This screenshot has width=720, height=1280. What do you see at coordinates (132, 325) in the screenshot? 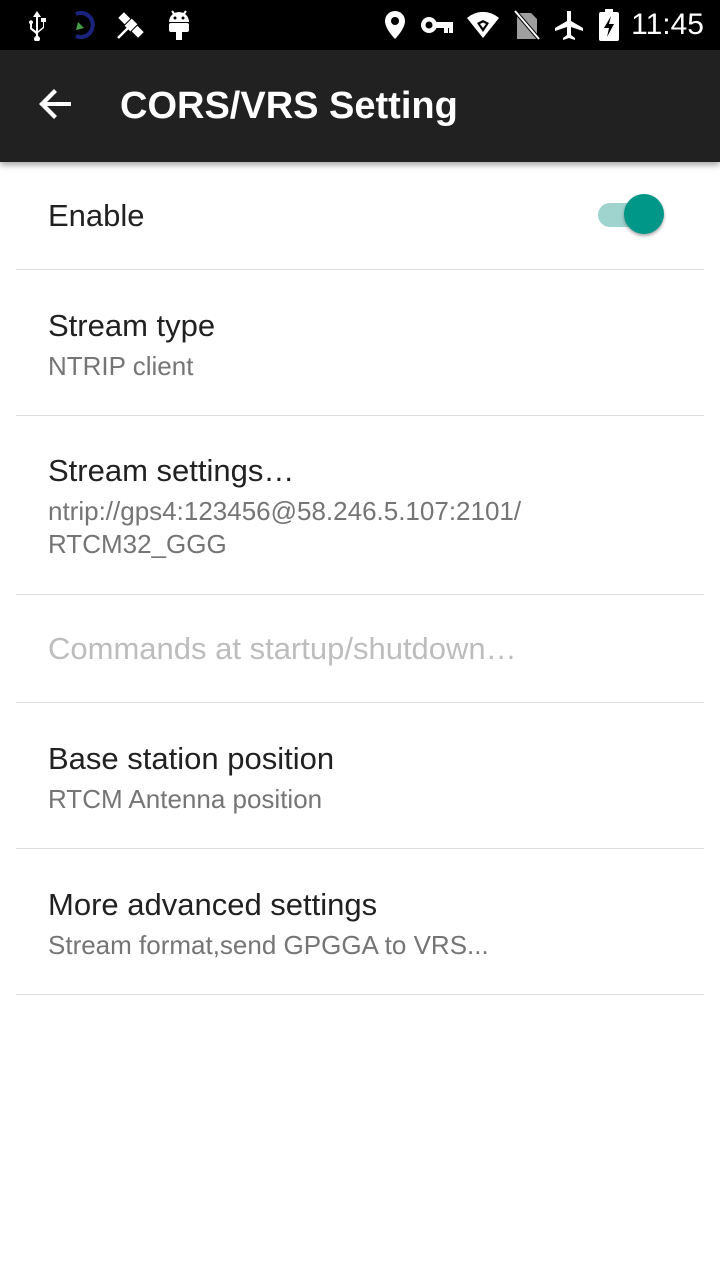
I see `pref-stream-type-title: Stream type` at bounding box center [132, 325].